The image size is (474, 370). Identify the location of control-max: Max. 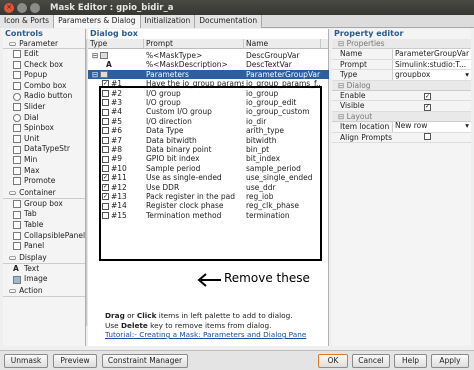
(44, 171).